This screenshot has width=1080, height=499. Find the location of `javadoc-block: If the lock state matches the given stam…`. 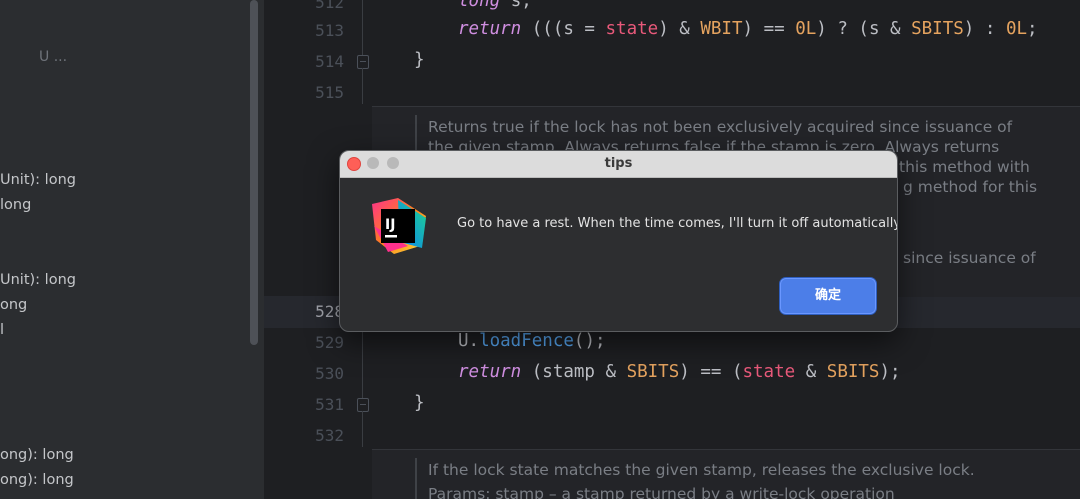

javadoc-block: If the lock state matches the given stam… is located at coordinates (726, 474).